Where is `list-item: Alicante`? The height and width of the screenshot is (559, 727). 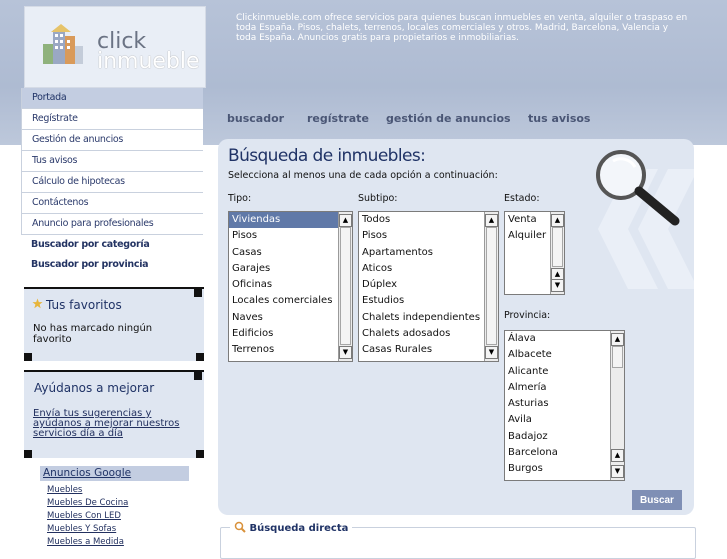
list-item: Alicante is located at coordinates (564, 372).